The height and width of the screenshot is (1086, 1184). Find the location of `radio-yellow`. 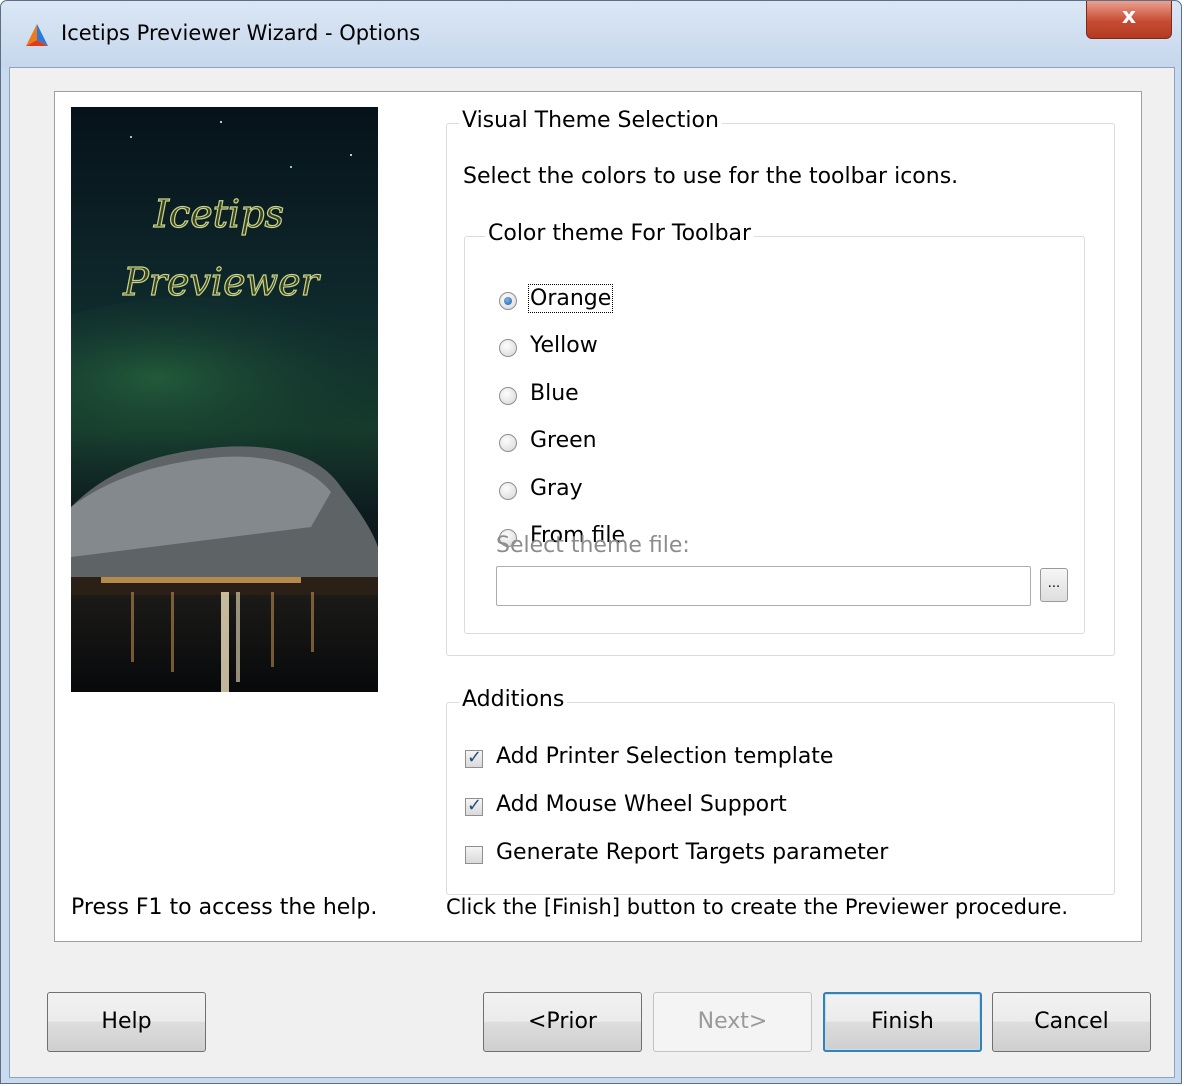

radio-yellow is located at coordinates (508, 348).